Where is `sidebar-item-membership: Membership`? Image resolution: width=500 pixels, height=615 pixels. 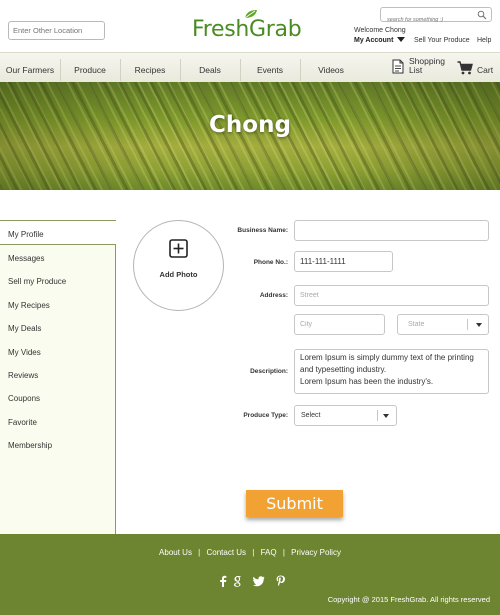
sidebar-item-membership: Membership is located at coordinates (30, 445).